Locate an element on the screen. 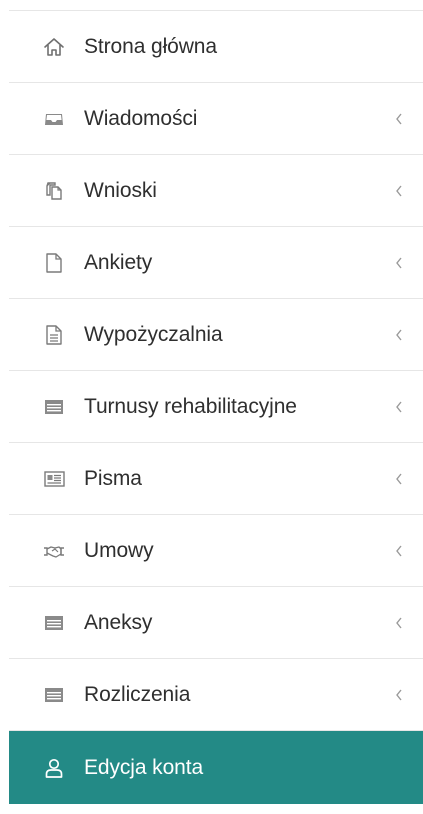 This screenshot has height=814, width=423. menu-item-label: Aneksy is located at coordinates (118, 622).